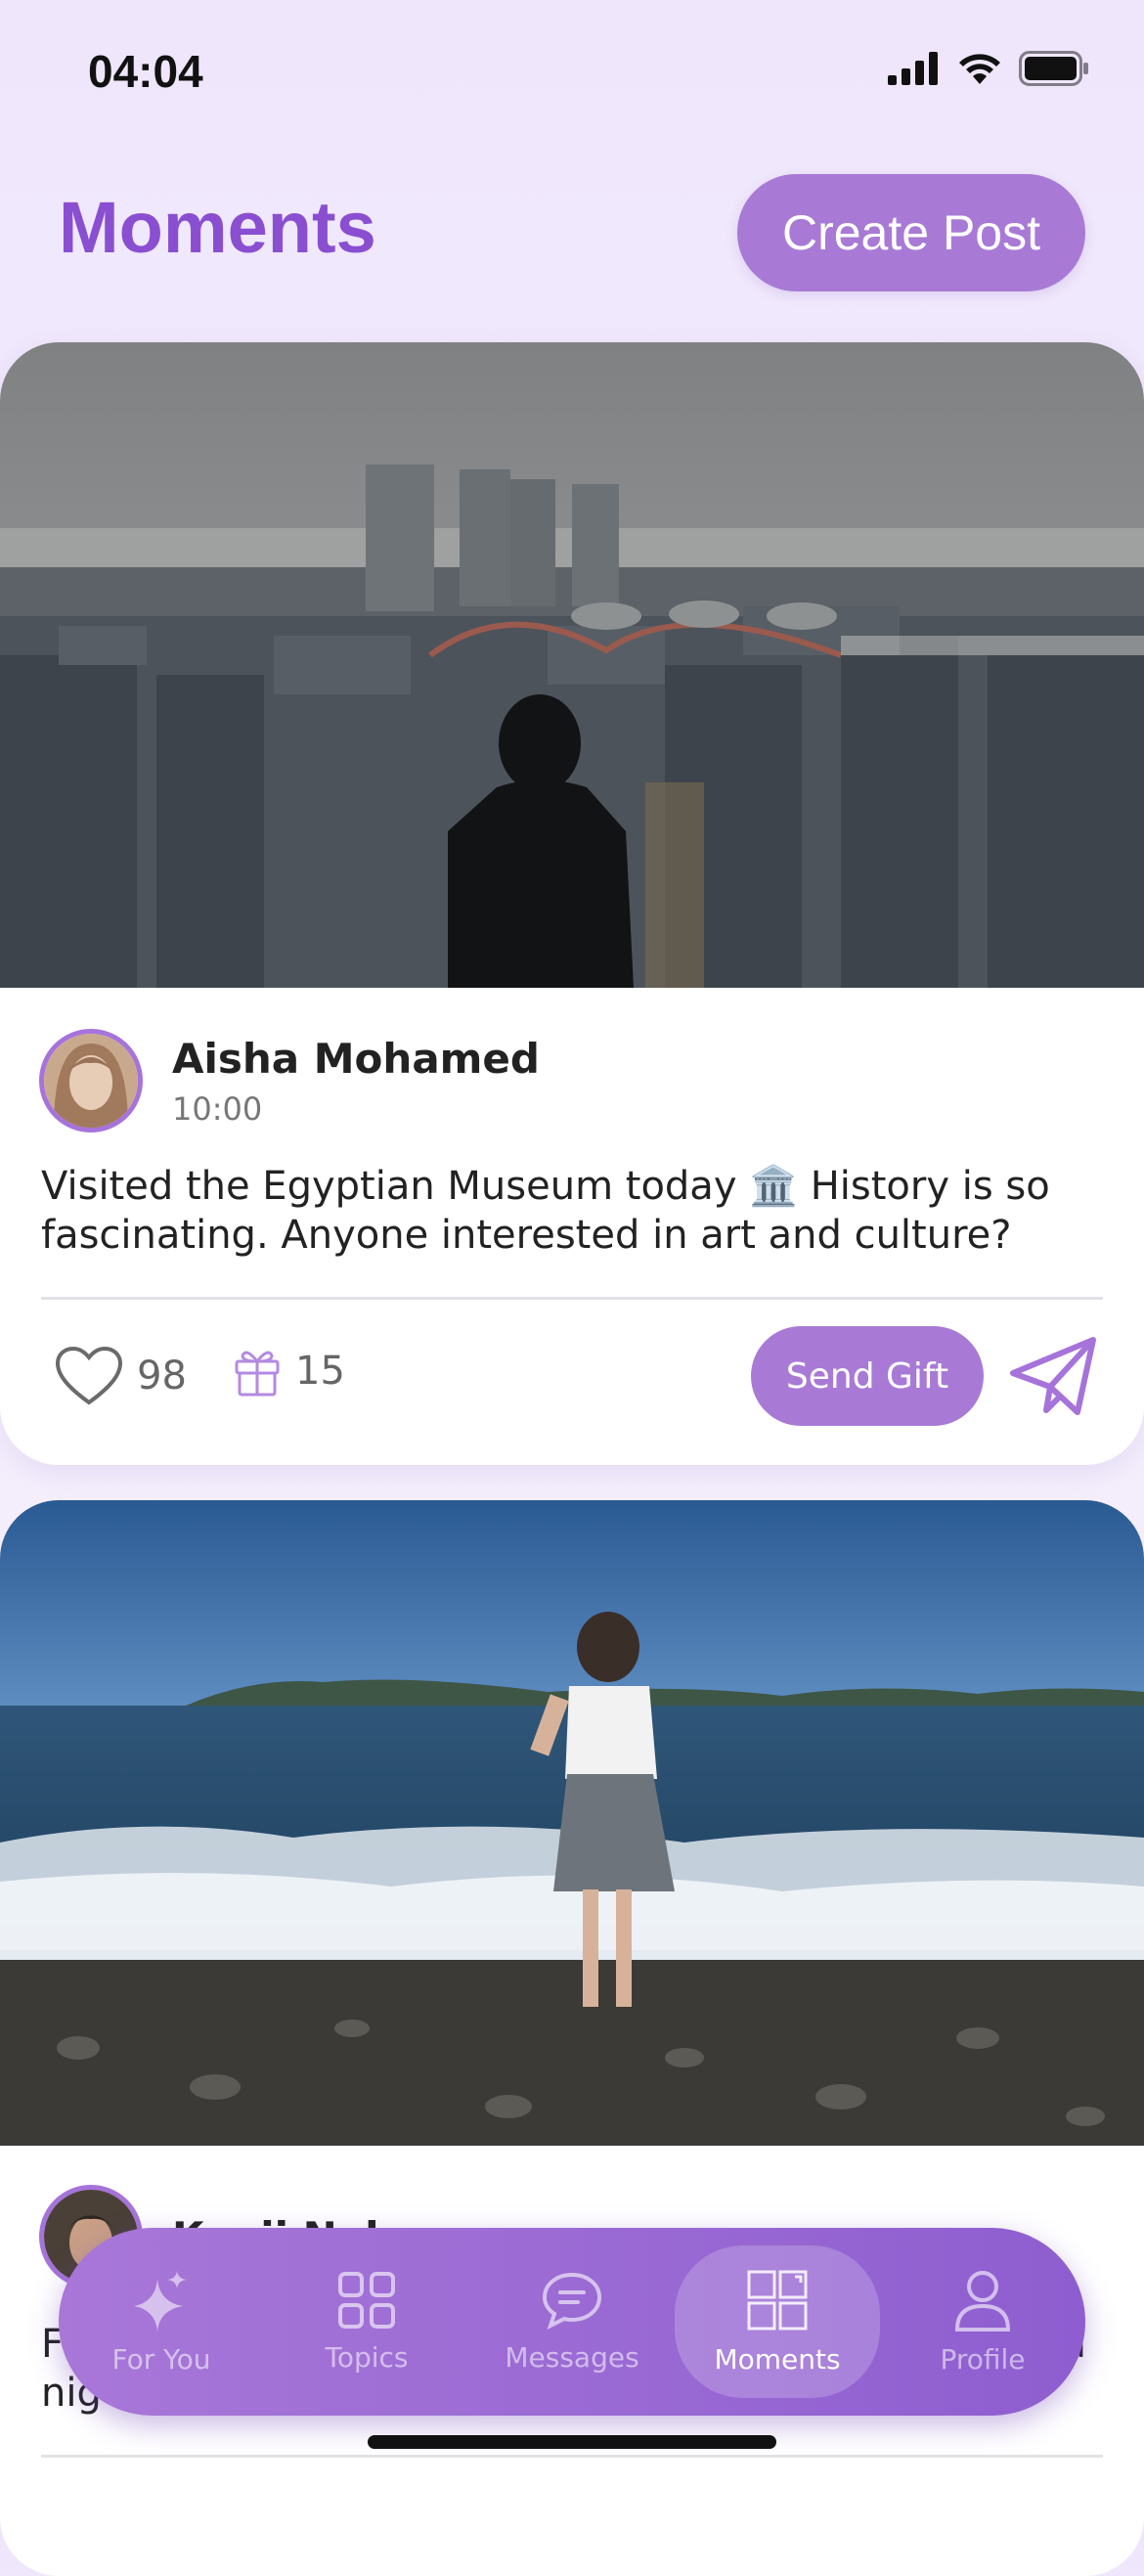 This screenshot has width=1144, height=2576. What do you see at coordinates (777, 2300) in the screenshot?
I see `moments-icon` at bounding box center [777, 2300].